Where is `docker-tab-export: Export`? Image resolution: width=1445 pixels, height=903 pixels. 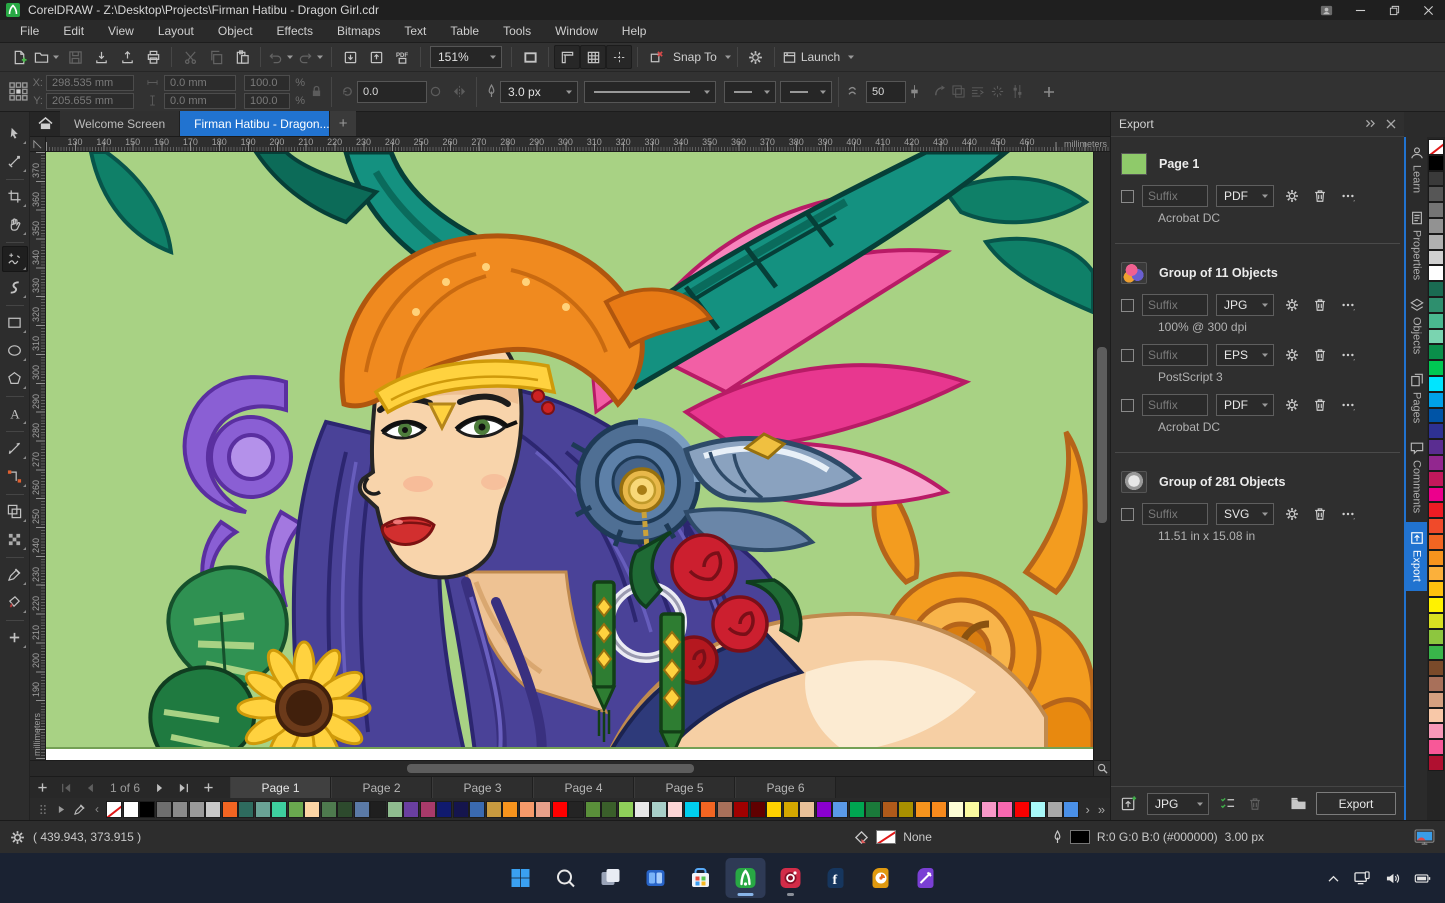
docker-tab-export: Export is located at coordinates (1416, 556).